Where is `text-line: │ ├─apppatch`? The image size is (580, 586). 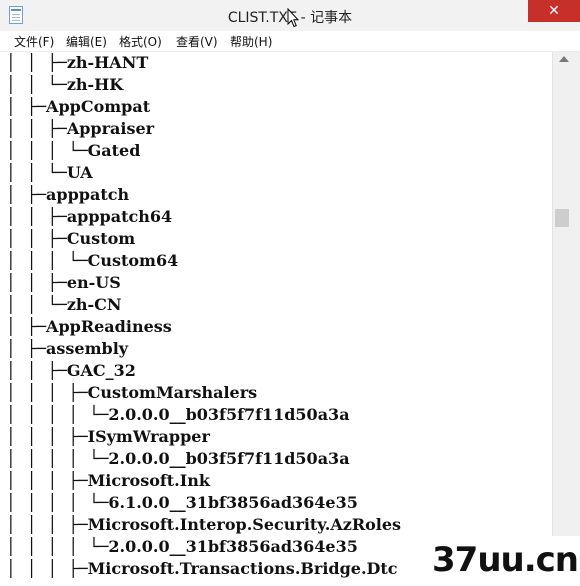
text-line: │ ├─apppatch is located at coordinates (68, 194).